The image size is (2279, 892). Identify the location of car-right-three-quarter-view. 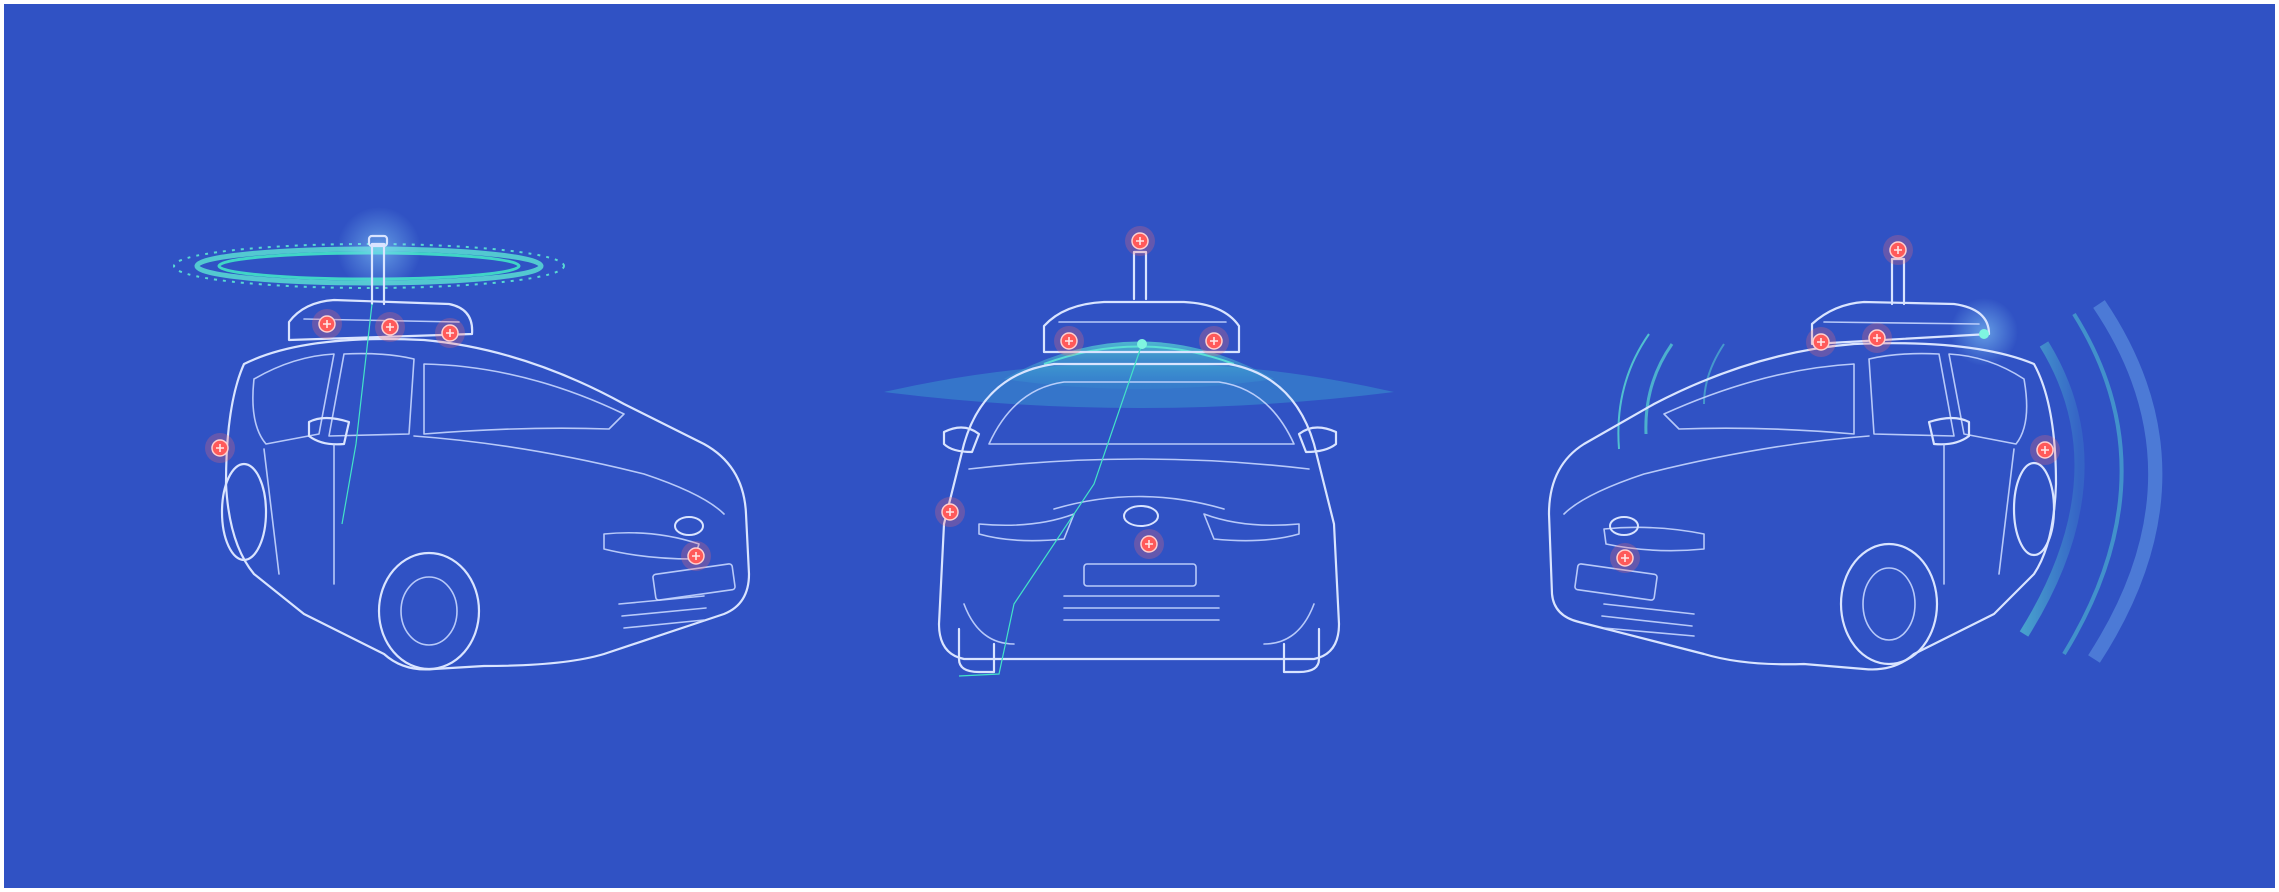
(1855, 453).